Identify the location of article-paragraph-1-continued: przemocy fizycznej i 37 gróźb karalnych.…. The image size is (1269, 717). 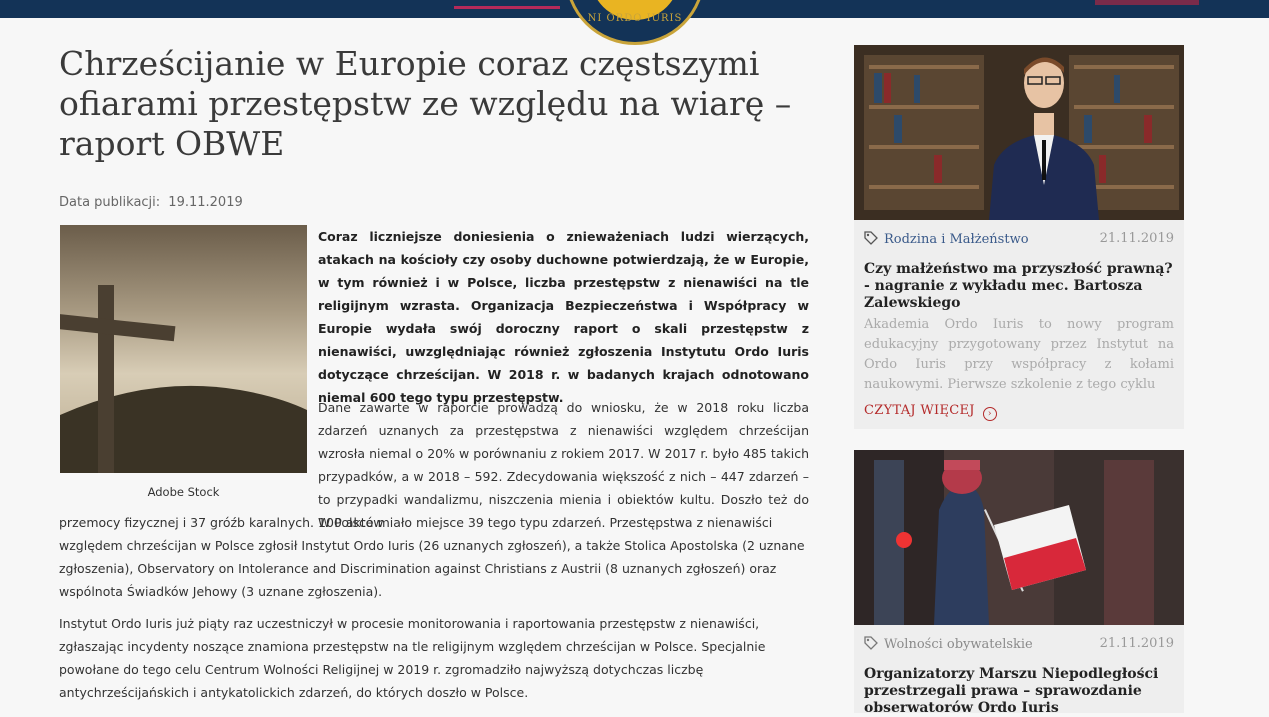
(432, 557).